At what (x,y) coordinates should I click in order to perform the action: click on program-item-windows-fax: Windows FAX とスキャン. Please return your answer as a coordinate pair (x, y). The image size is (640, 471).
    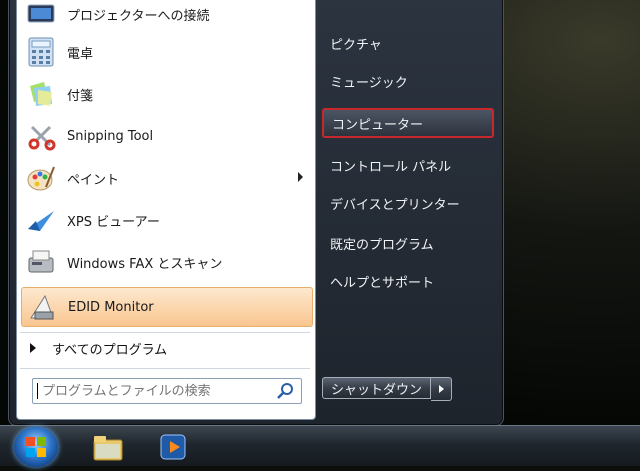
    Looking at the image, I should click on (166, 262).